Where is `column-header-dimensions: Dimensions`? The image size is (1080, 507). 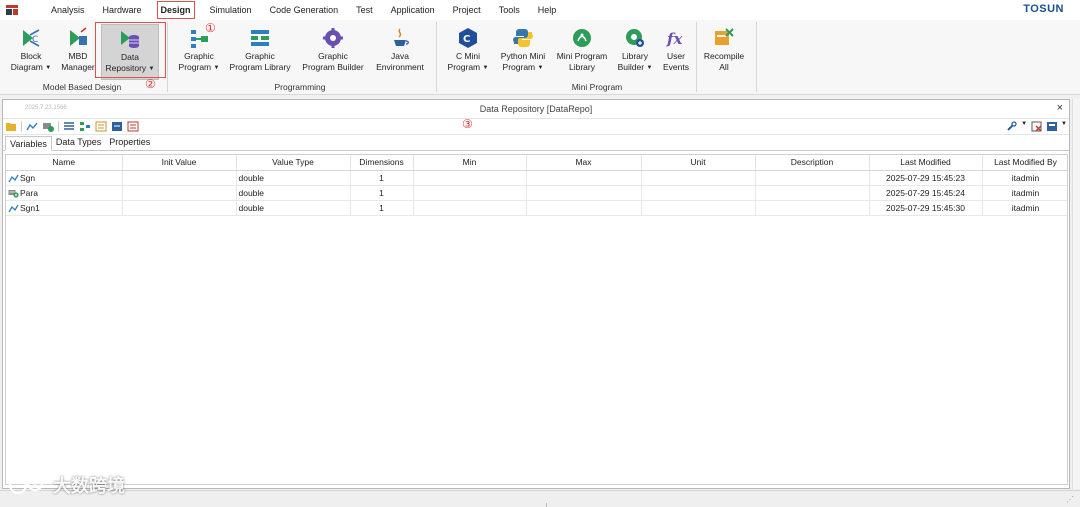 column-header-dimensions: Dimensions is located at coordinates (382, 163).